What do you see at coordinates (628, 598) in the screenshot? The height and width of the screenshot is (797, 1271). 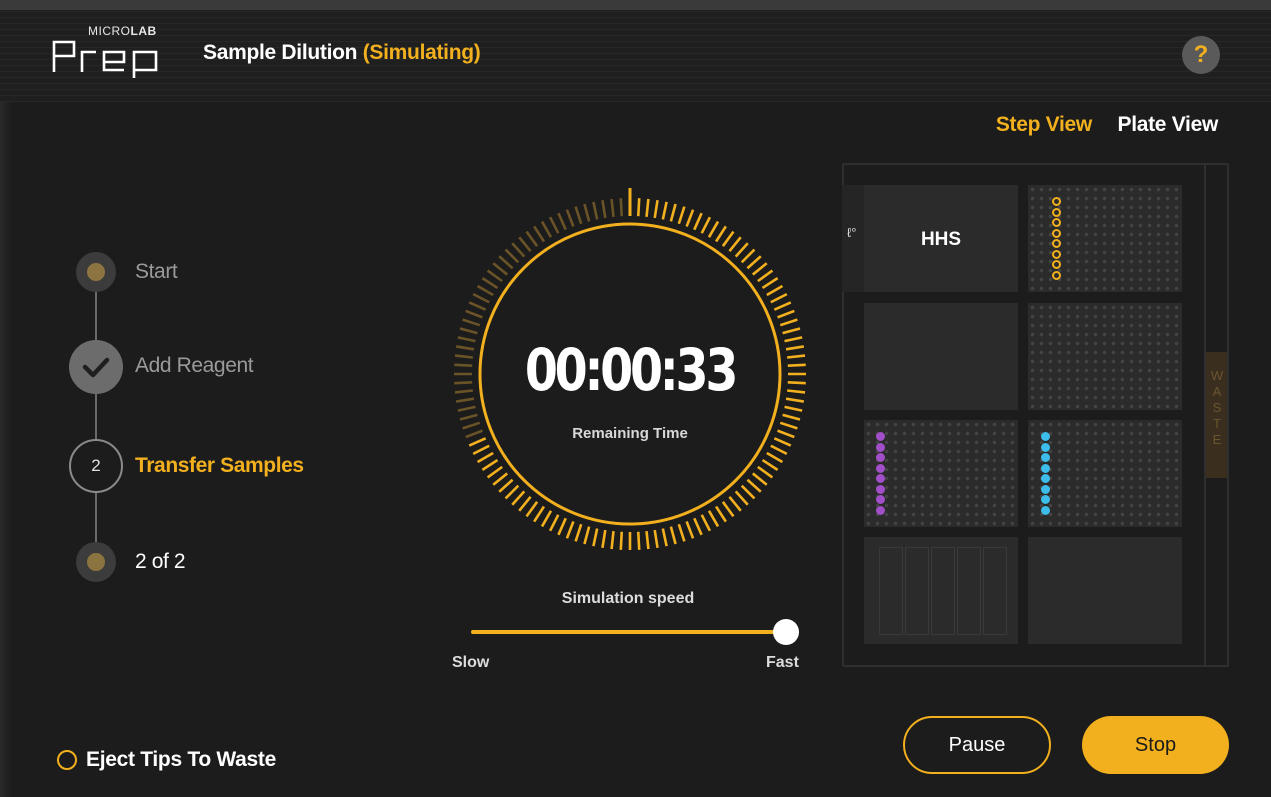 I see `simulation-speed-label: Simulation speed` at bounding box center [628, 598].